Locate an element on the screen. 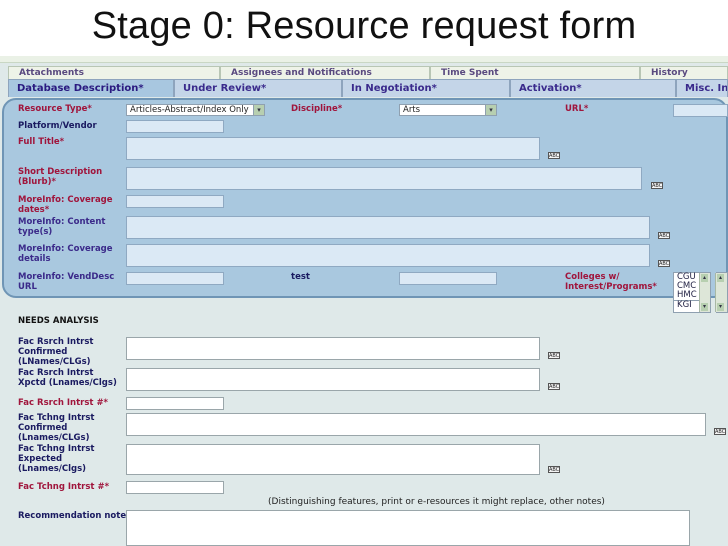 The image size is (728, 546). fac-tchng-count-label: Fac Tchng Intrst #* is located at coordinates (64, 487).